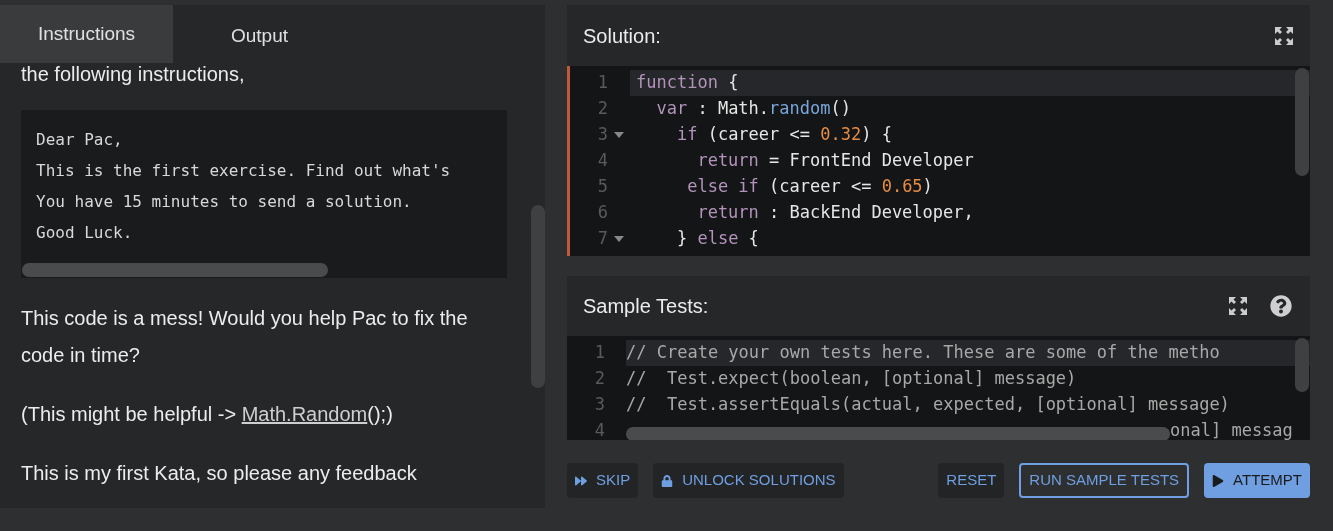 This screenshot has height=531, width=1333. What do you see at coordinates (602, 239) in the screenshot?
I see `line-number: 7` at bounding box center [602, 239].